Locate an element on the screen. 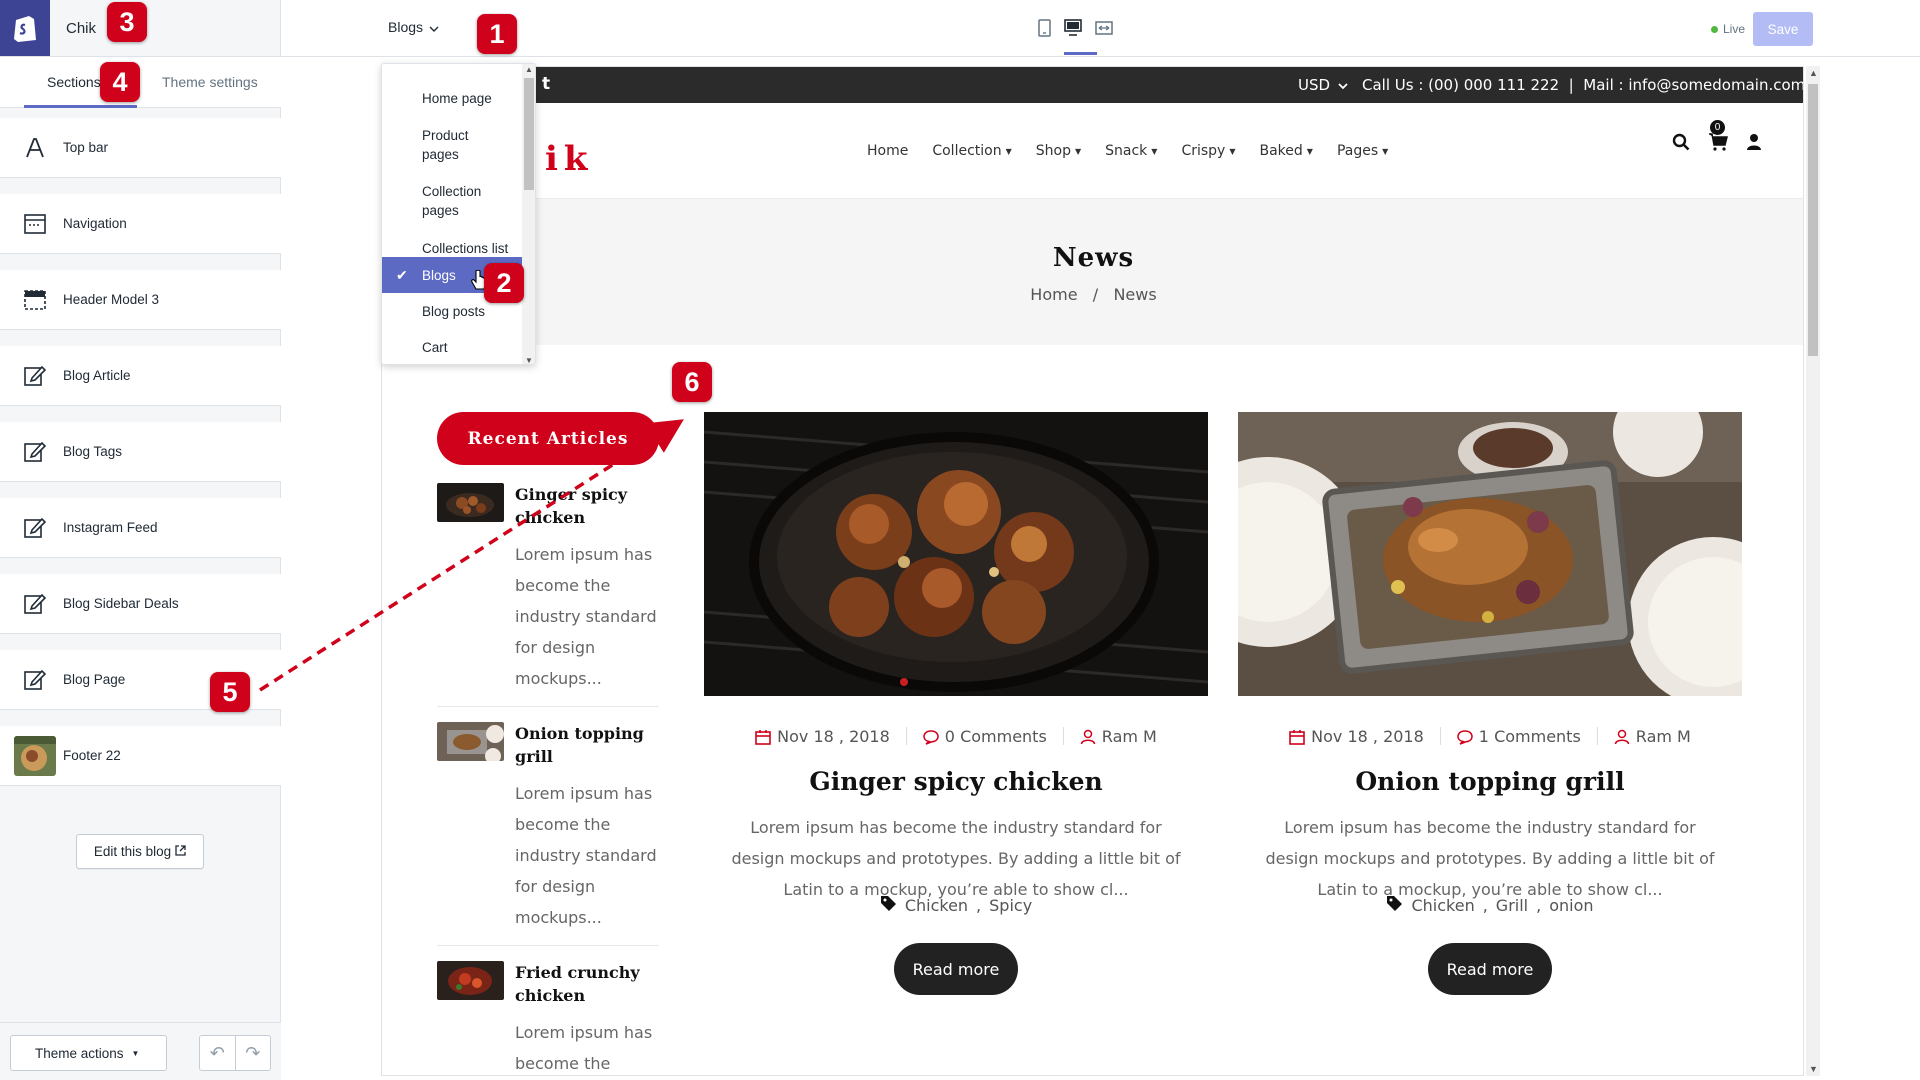  recent-article-title: Fried crunchy chicken is located at coordinates (587, 984).